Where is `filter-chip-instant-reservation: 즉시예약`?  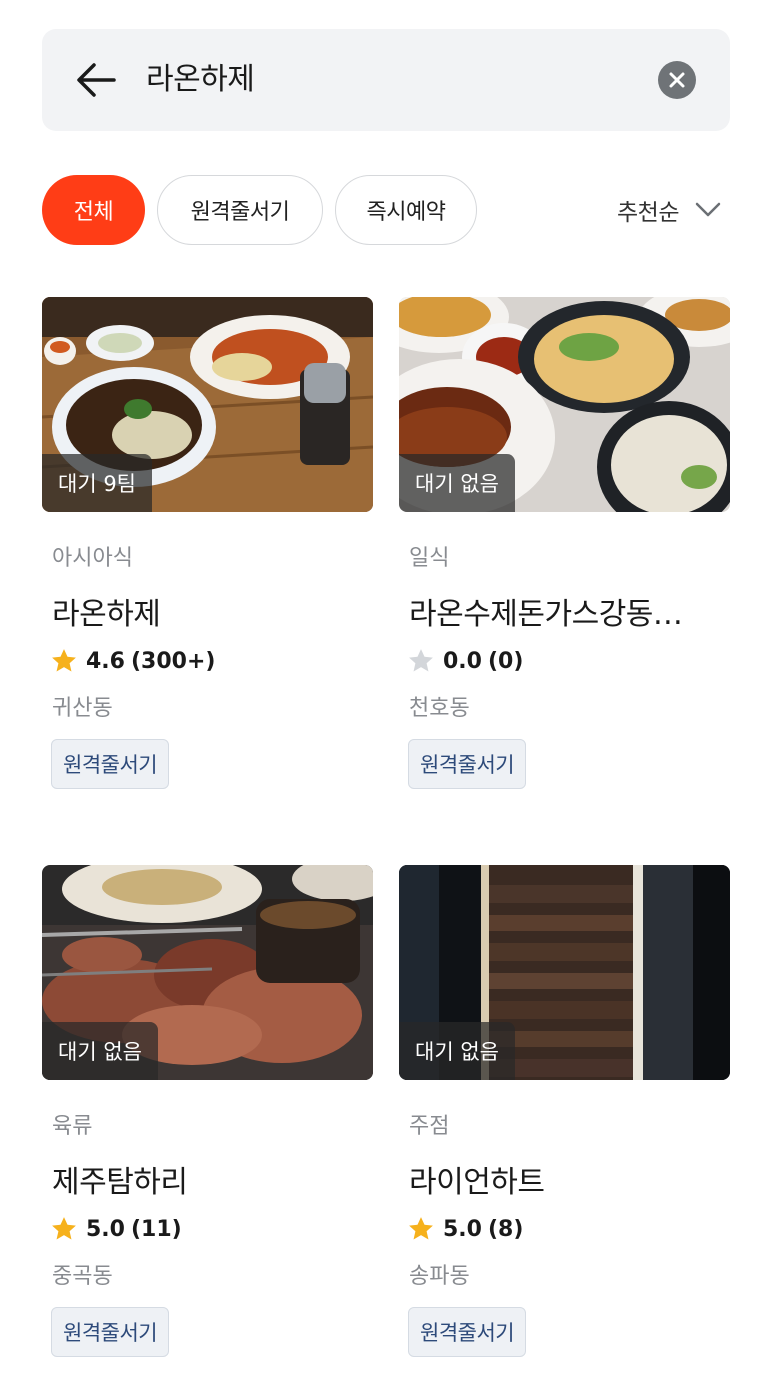 filter-chip-instant-reservation: 즉시예약 is located at coordinates (406, 210).